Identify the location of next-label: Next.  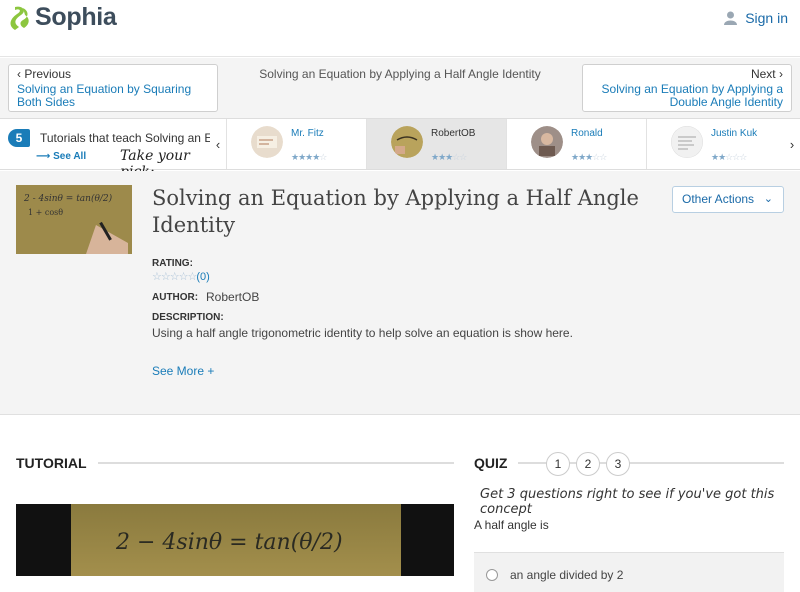
(763, 74).